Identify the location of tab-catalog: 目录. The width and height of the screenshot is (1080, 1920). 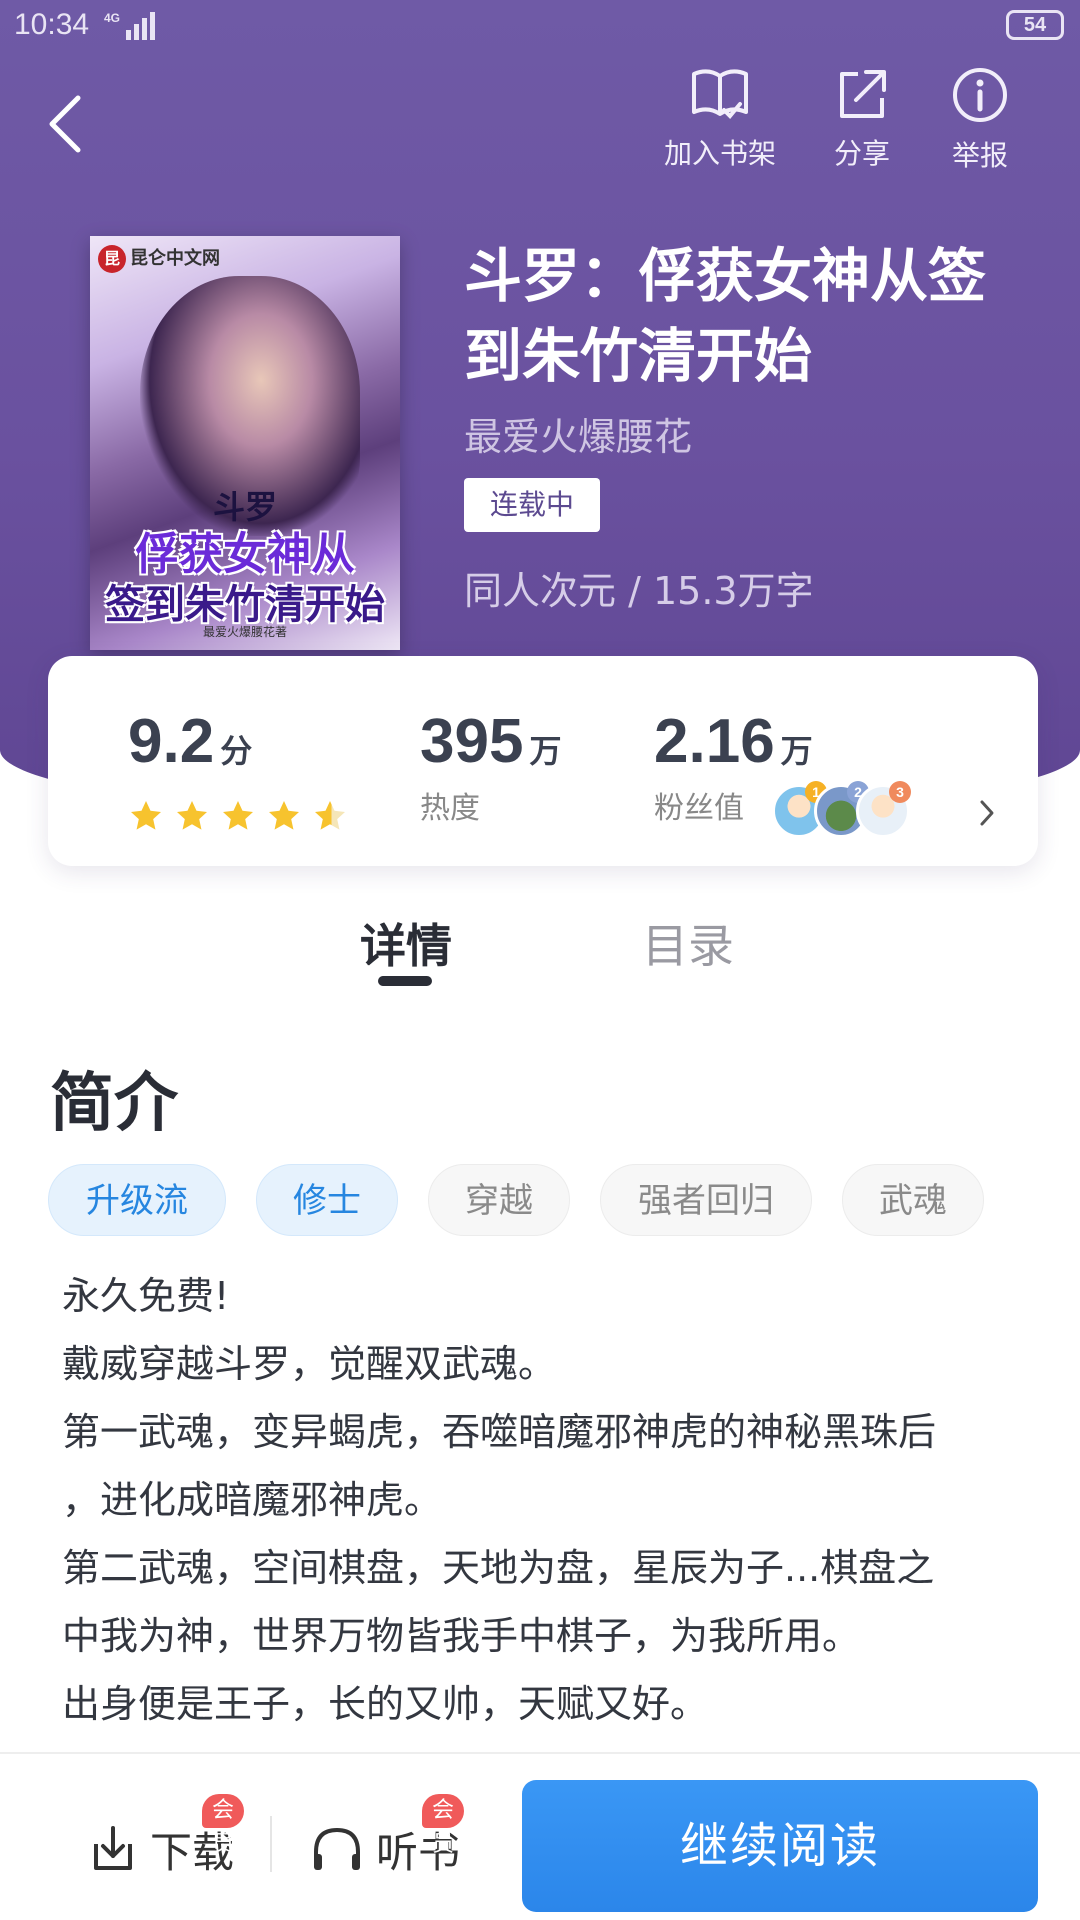
(688, 943).